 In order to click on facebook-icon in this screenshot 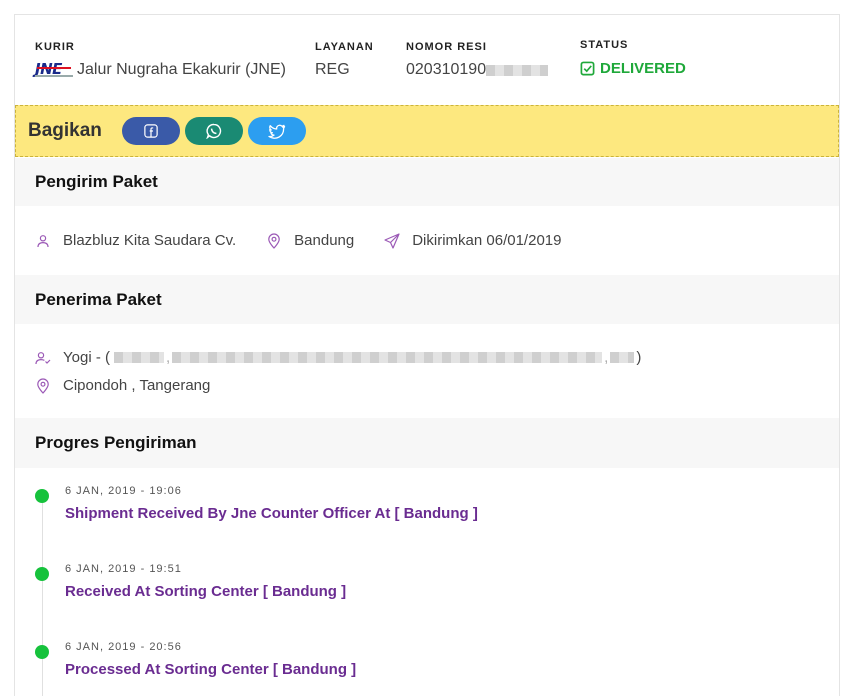, I will do `click(151, 131)`.